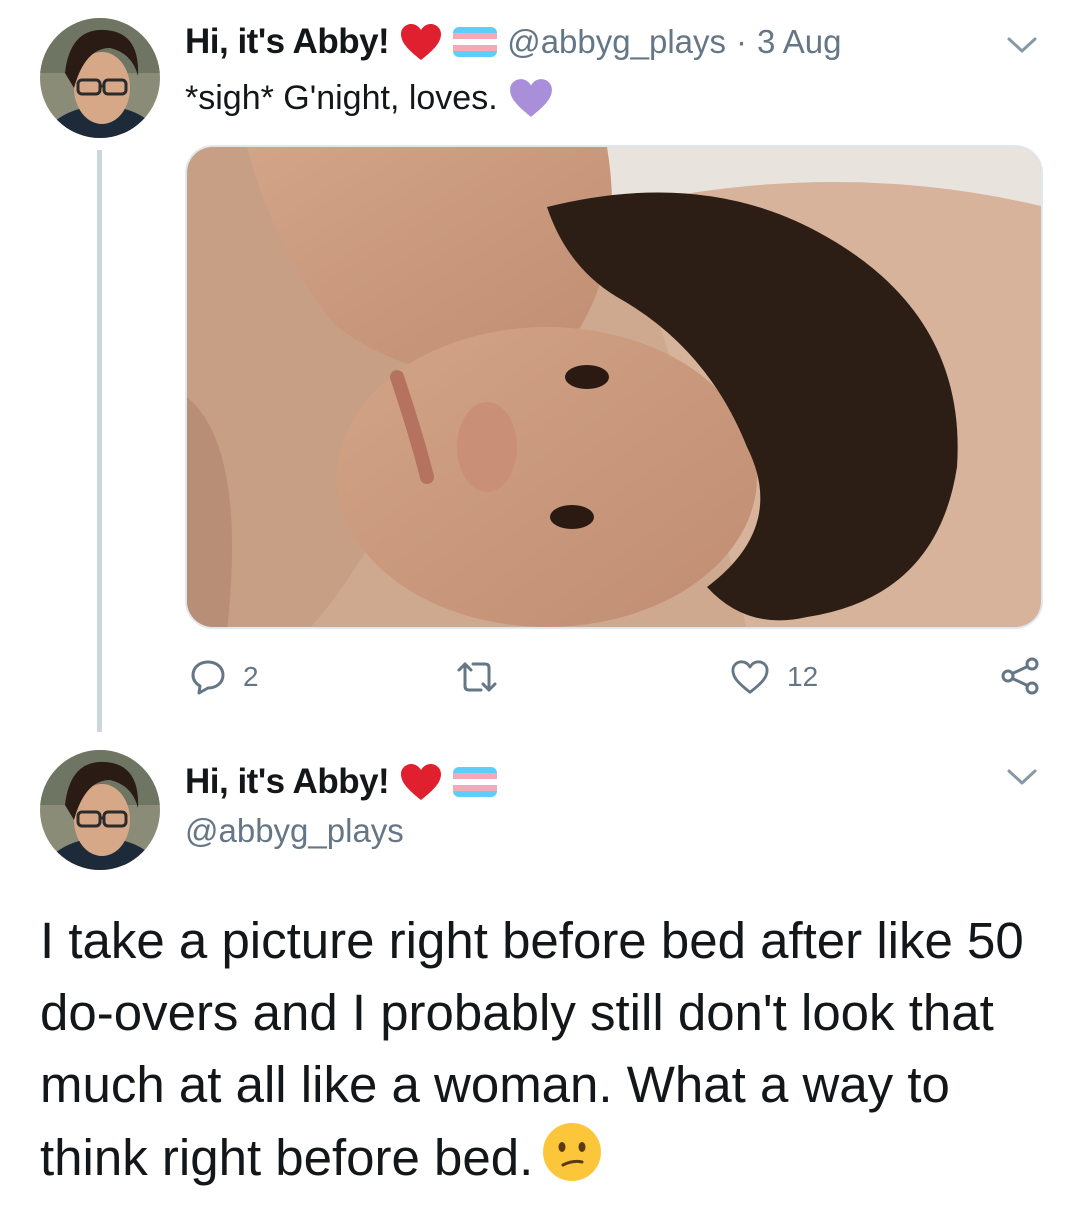  What do you see at coordinates (616, 42) in the screenshot?
I see `tweet1-handle: @abbyg_plays` at bounding box center [616, 42].